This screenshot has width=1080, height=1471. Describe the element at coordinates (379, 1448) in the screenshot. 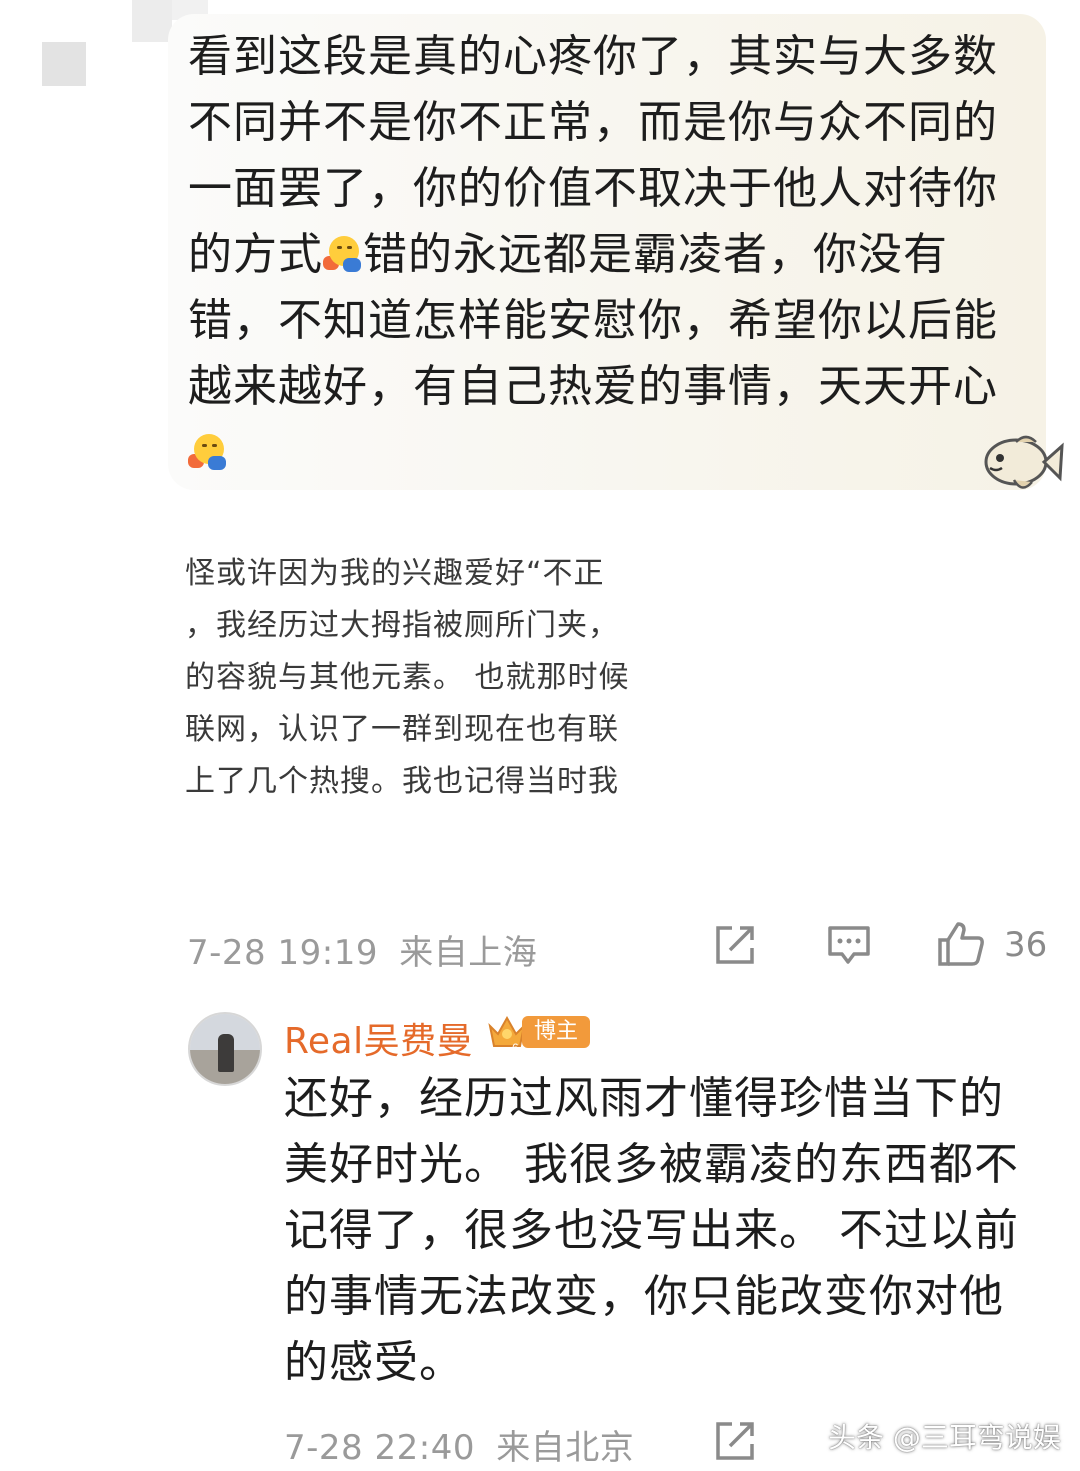

I see `reply-timestamp: 7-28 22:40` at that location.